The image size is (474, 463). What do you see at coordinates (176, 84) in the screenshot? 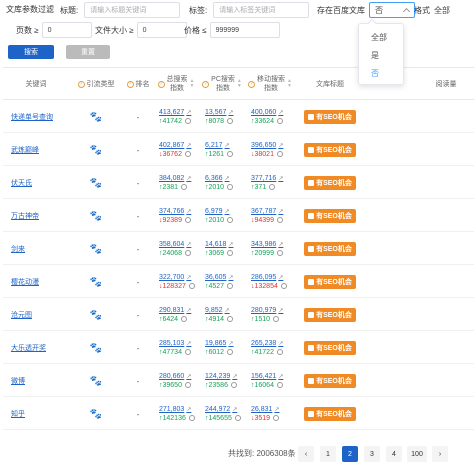
I see `col-total-index: ? 总搜索 指数 ▲ ▼` at bounding box center [176, 84].